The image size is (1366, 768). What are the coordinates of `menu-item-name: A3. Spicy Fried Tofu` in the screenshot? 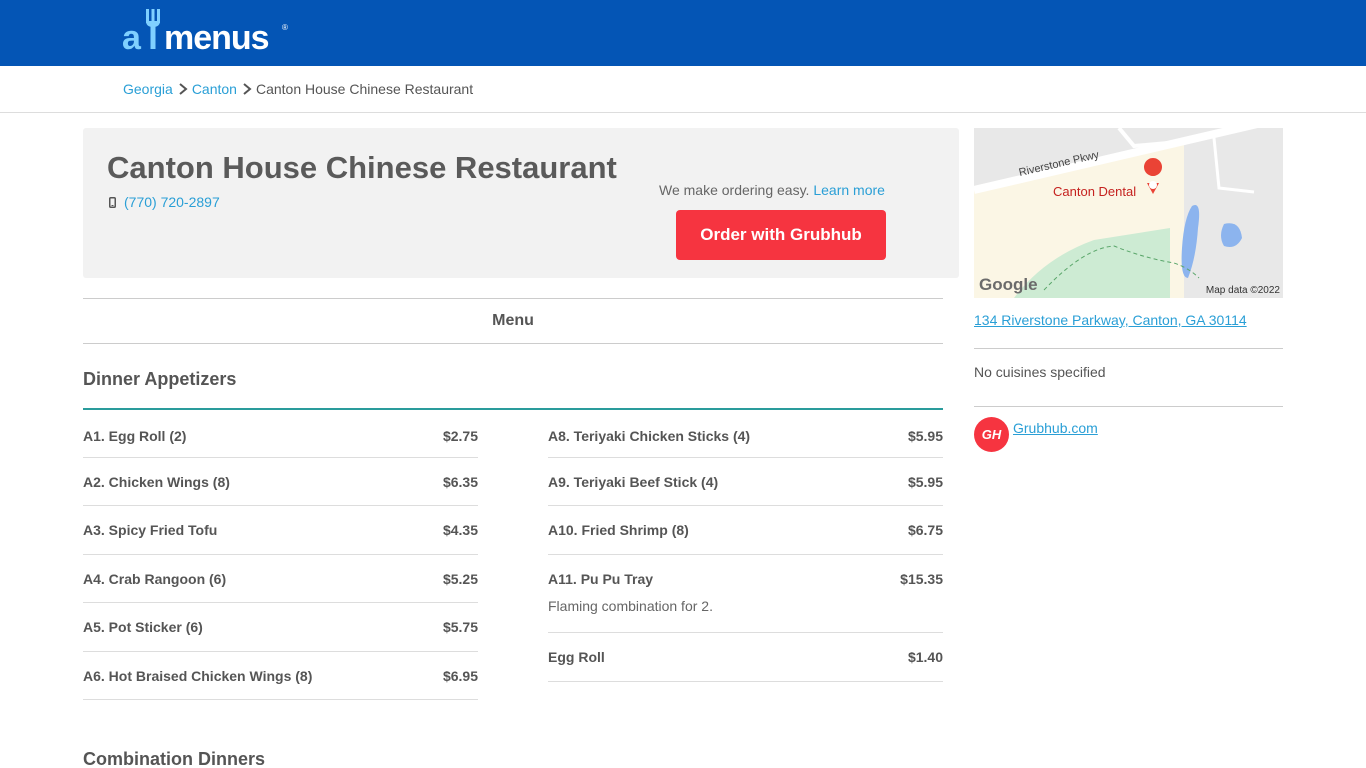 It's located at (150, 530).